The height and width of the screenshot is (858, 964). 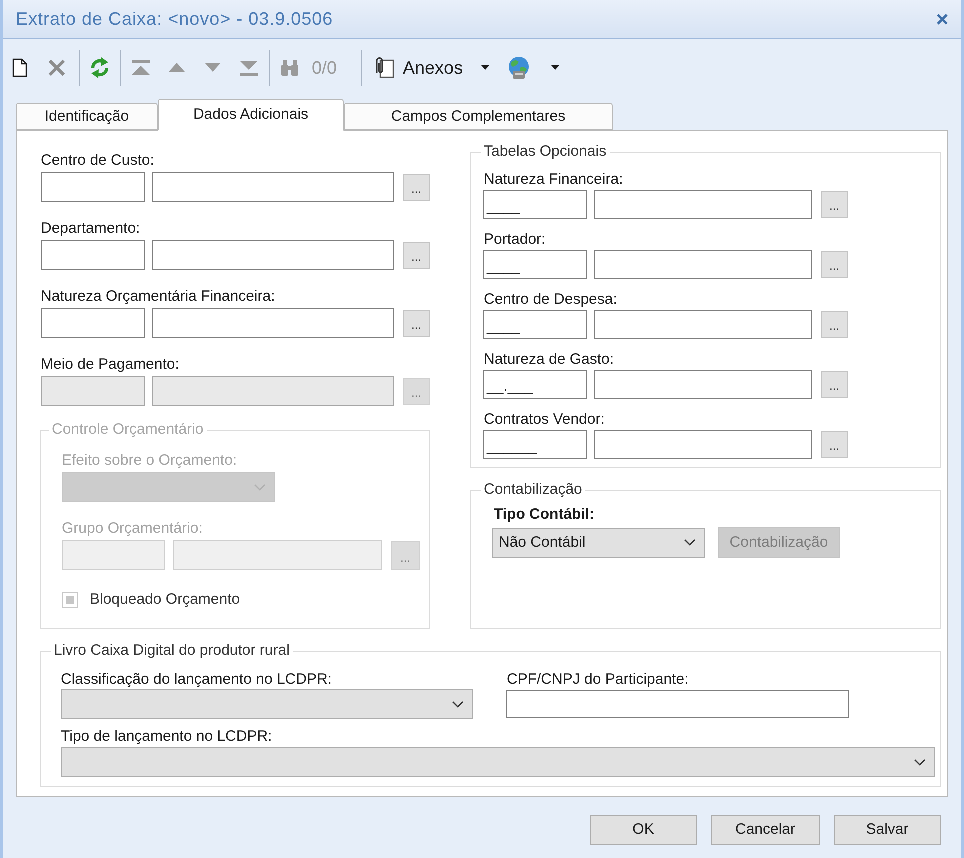 I want to click on checkbox-label: Bloqueado Orçamento, so click(x=165, y=600).